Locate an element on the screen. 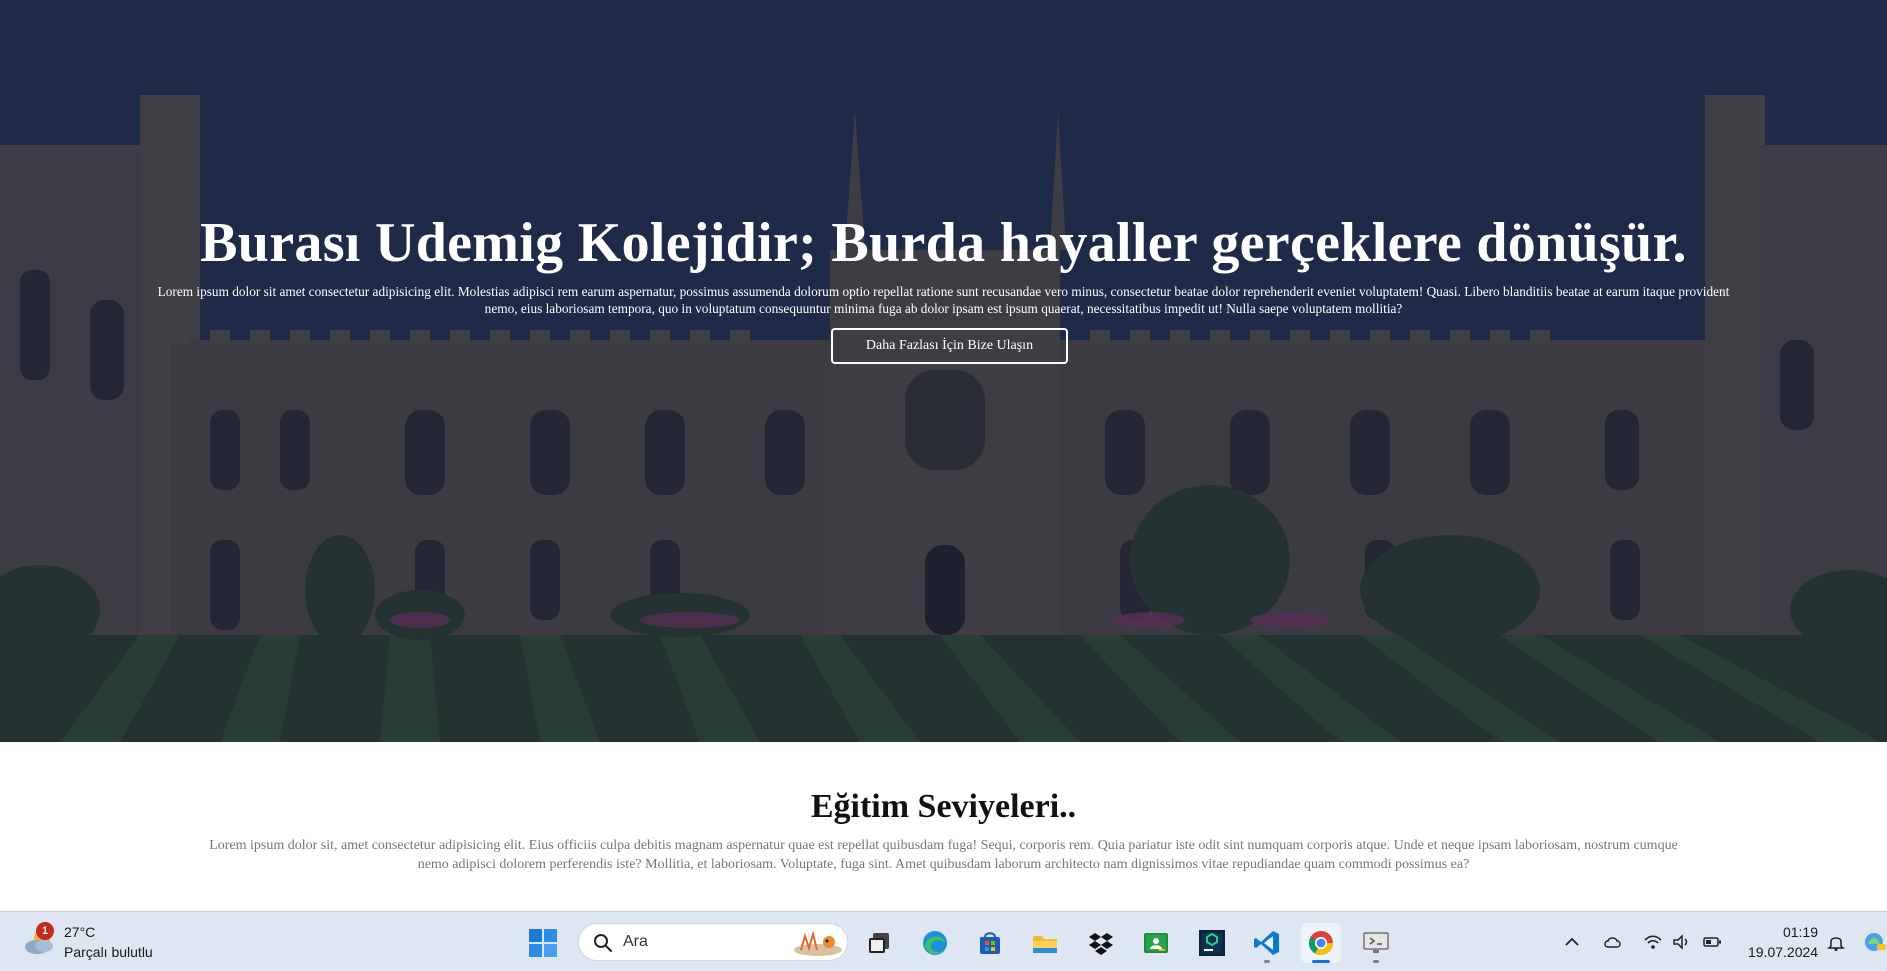 The height and width of the screenshot is (971, 1887). folder-icon is located at coordinates (1045, 944).